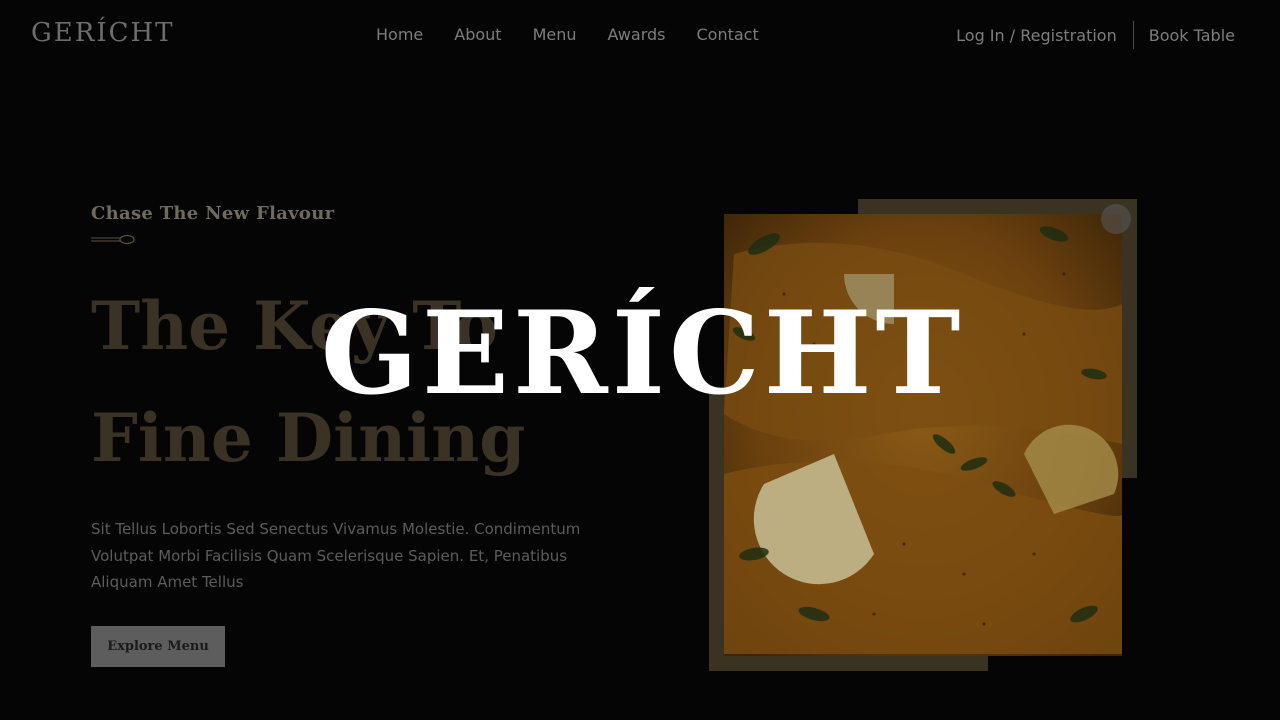 The width and height of the screenshot is (1280, 720). I want to click on nav-link-home: Home, so click(399, 34).